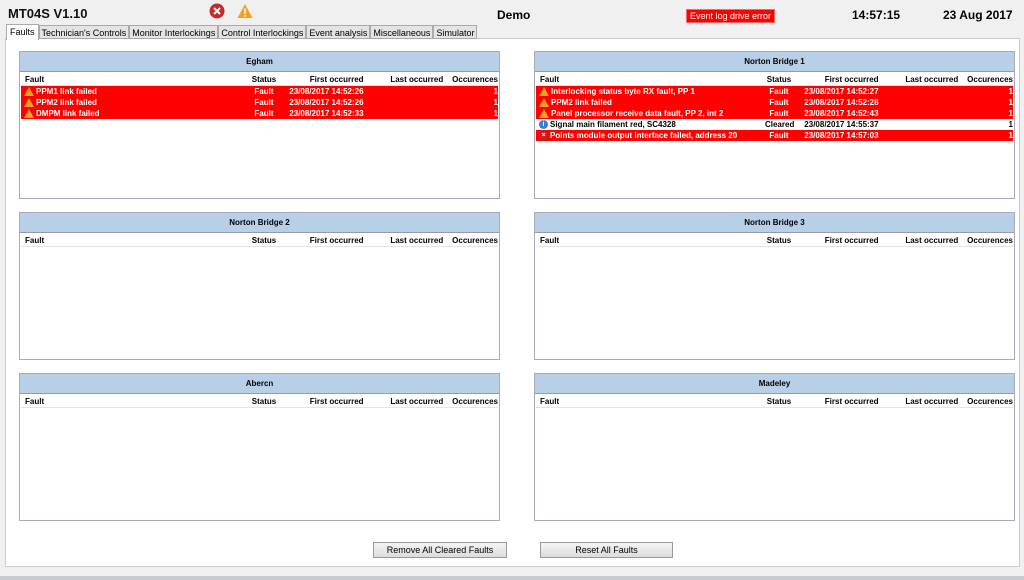 The image size is (1024, 580). I want to click on tab-simulator: Simulator, so click(455, 32).